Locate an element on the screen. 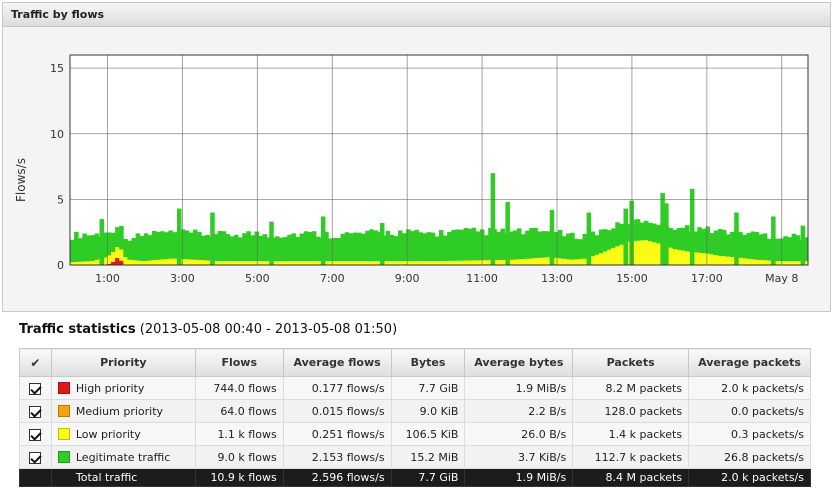  average-bytes-cell: 3.7 KiB/s is located at coordinates (519, 457).